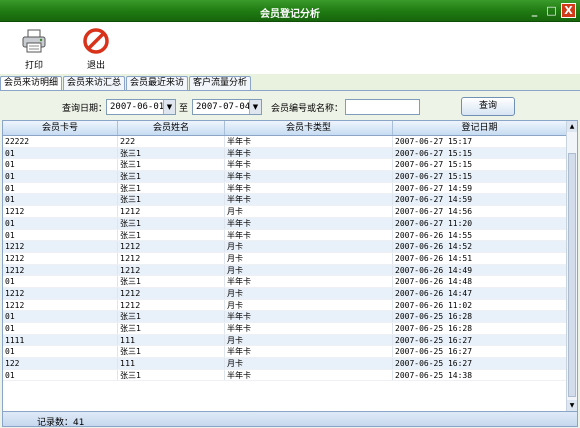 The height and width of the screenshot is (428, 580). Describe the element at coordinates (61, 422) in the screenshot. I see `record-count: 记录数：41` at that location.